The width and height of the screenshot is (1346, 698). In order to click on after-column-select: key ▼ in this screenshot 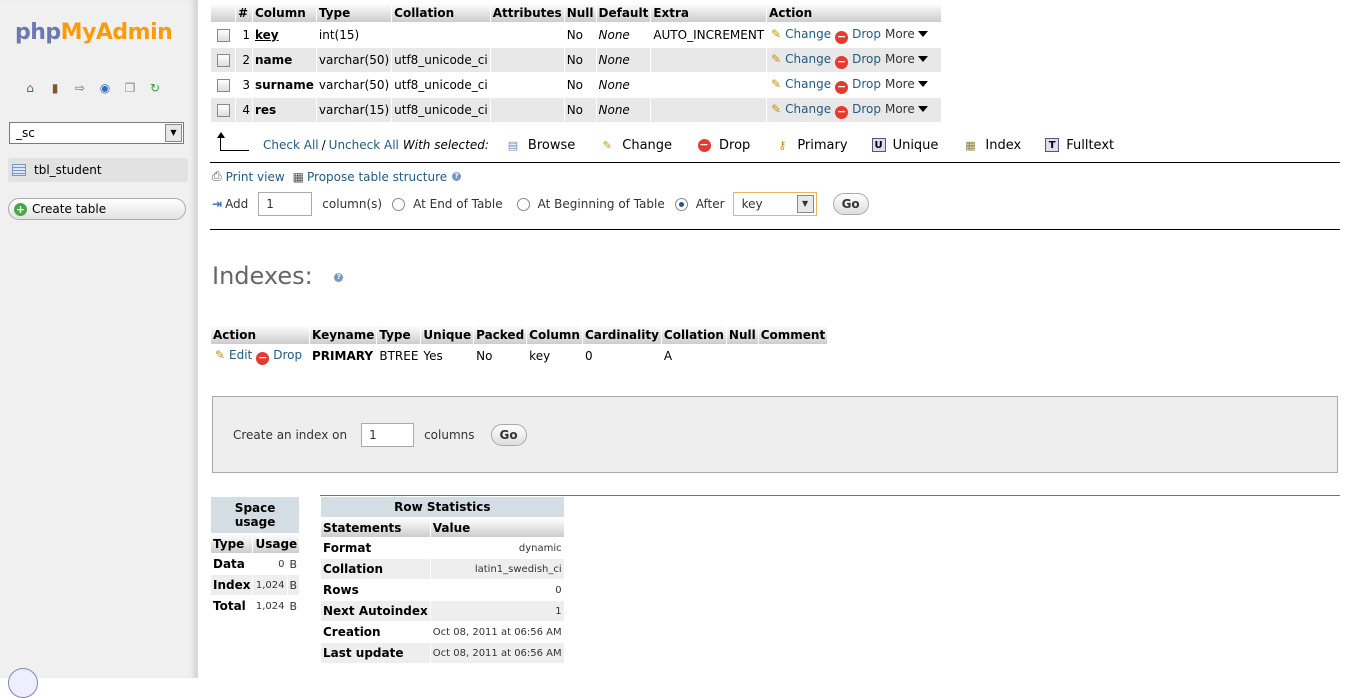, I will do `click(774, 204)`.